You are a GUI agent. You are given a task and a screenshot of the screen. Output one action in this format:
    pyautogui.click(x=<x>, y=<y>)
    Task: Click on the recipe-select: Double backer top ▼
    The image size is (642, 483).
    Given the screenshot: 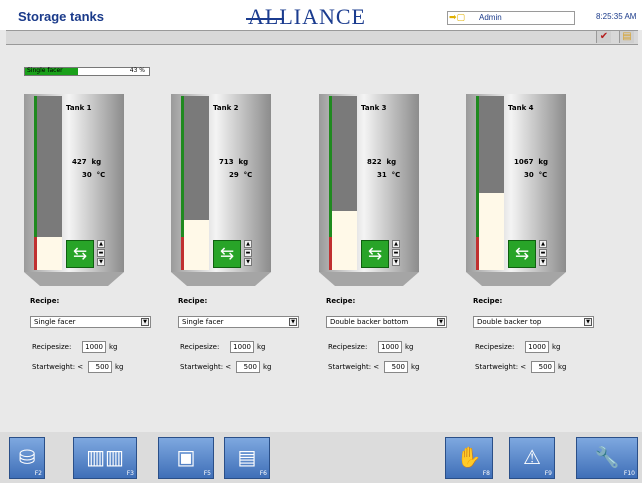 What is the action you would take?
    pyautogui.click(x=533, y=322)
    